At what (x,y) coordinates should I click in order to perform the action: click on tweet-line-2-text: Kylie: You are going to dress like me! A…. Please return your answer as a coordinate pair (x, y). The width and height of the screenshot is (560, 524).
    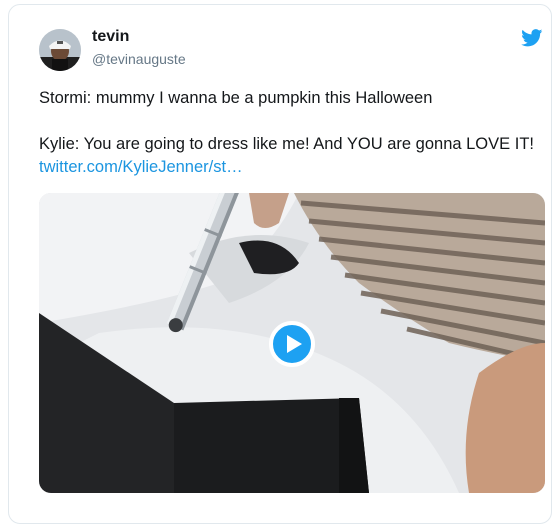
    Looking at the image, I should click on (286, 144).